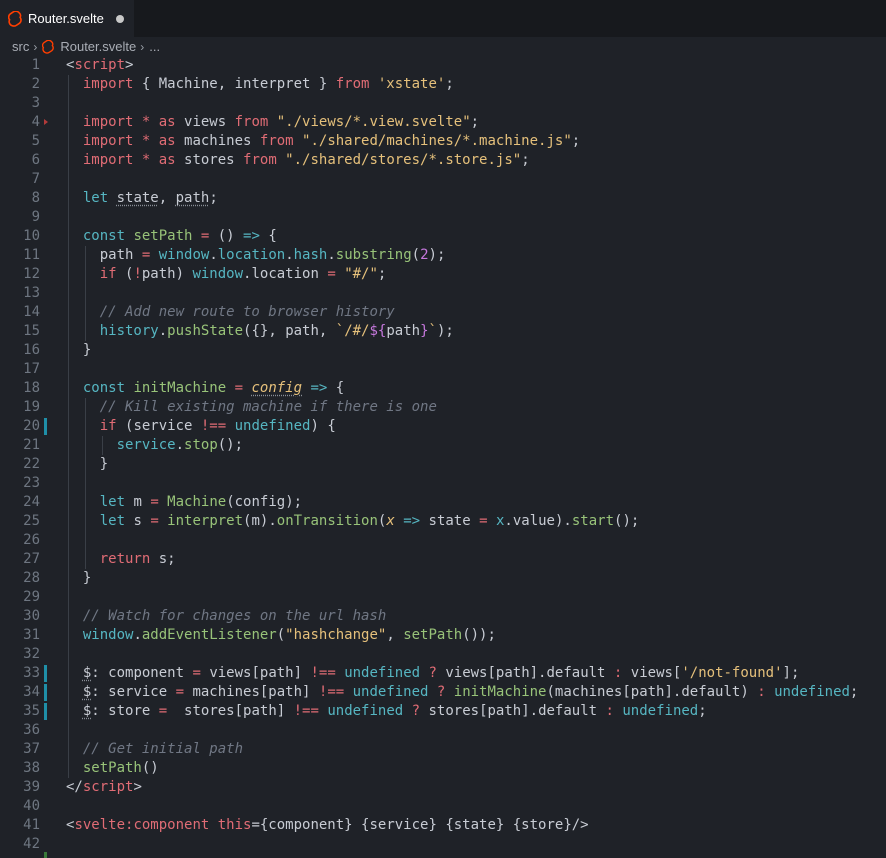 This screenshot has width=886, height=858. What do you see at coordinates (443, 388) in the screenshot?
I see `code-line: 18 const initMachine = config => {` at bounding box center [443, 388].